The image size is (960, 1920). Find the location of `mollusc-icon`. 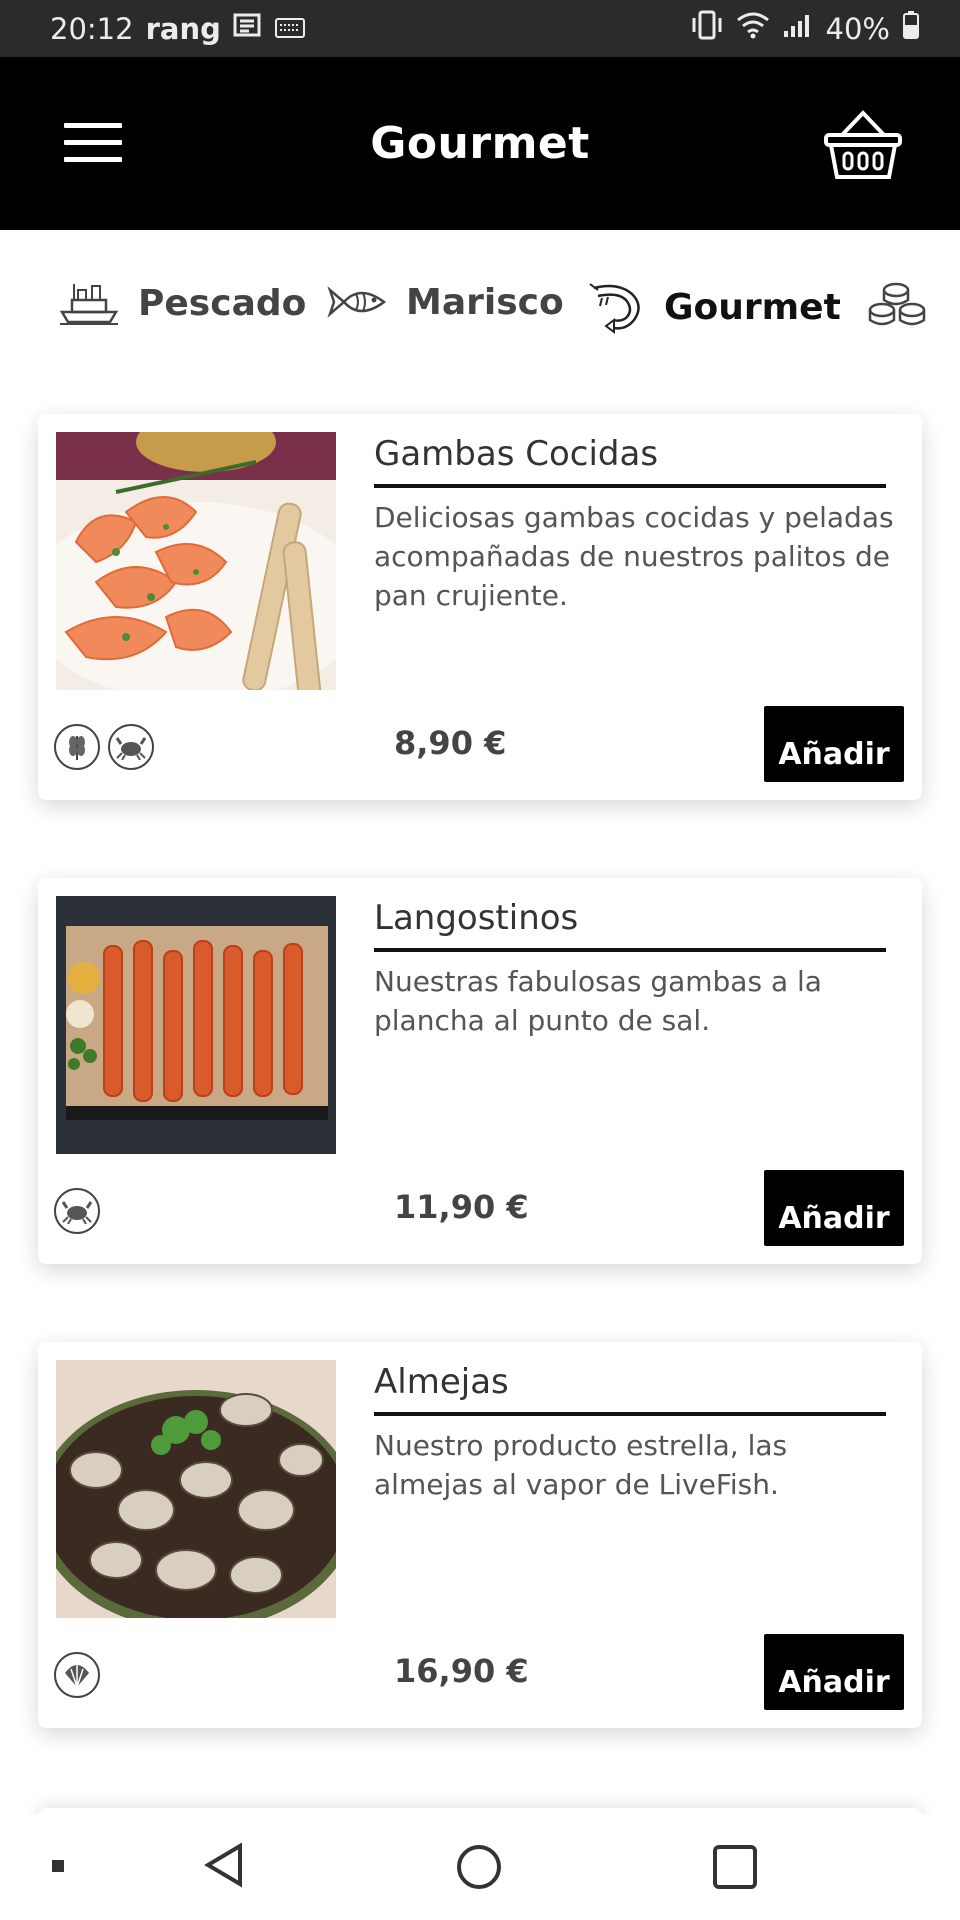

mollusc-icon is located at coordinates (77, 1675).